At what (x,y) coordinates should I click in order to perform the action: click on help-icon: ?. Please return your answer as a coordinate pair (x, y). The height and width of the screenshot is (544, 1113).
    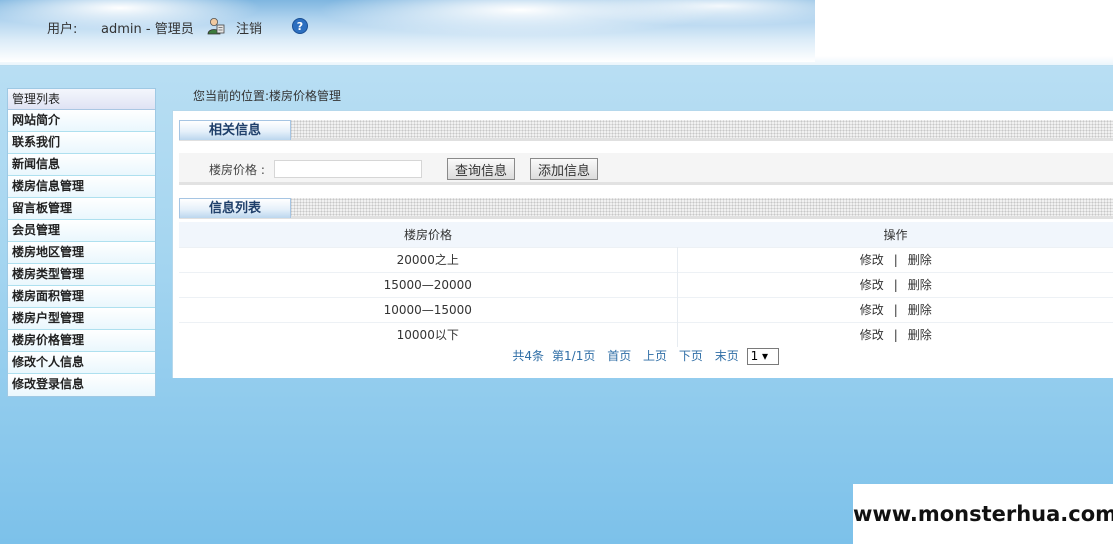
    Looking at the image, I should click on (300, 26).